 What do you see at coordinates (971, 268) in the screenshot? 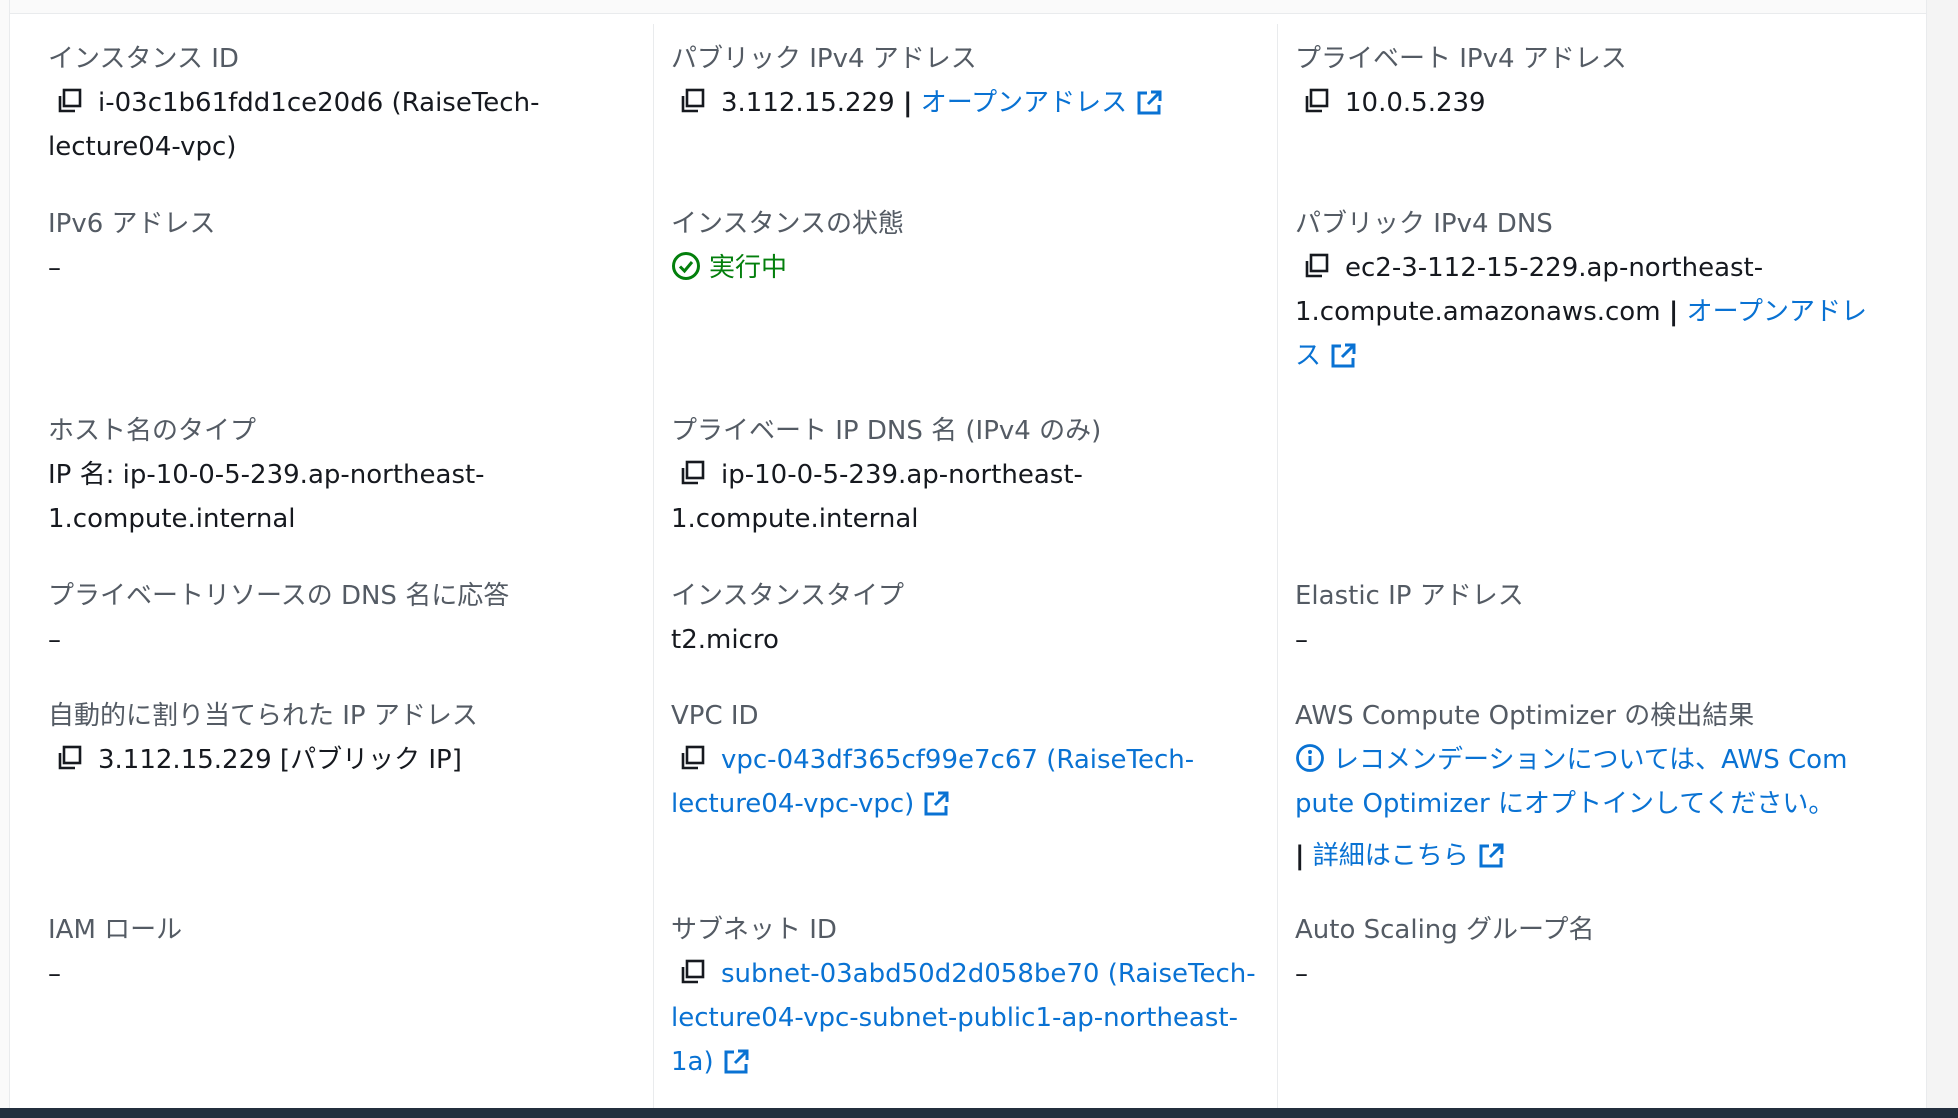
I see `field-value: 実行中` at bounding box center [971, 268].